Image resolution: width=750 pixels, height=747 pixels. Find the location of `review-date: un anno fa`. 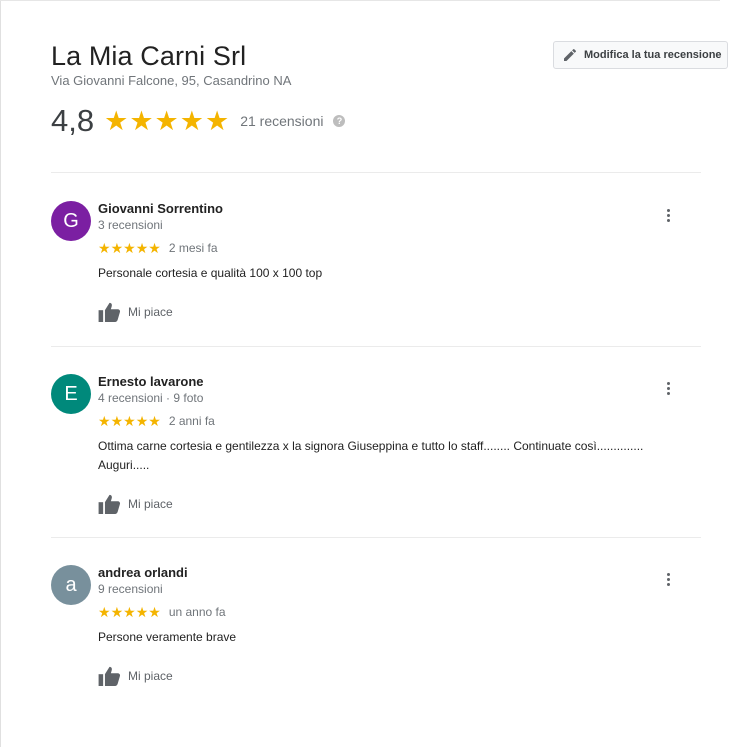

review-date: un anno fa is located at coordinates (197, 612).